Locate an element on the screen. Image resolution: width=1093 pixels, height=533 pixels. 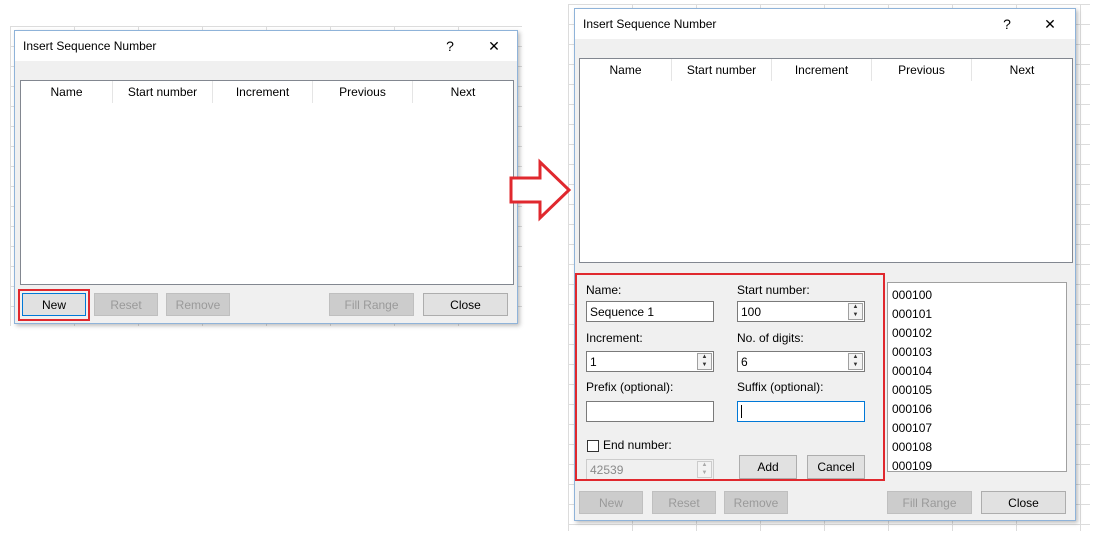
name-label: Name: is located at coordinates (604, 290).